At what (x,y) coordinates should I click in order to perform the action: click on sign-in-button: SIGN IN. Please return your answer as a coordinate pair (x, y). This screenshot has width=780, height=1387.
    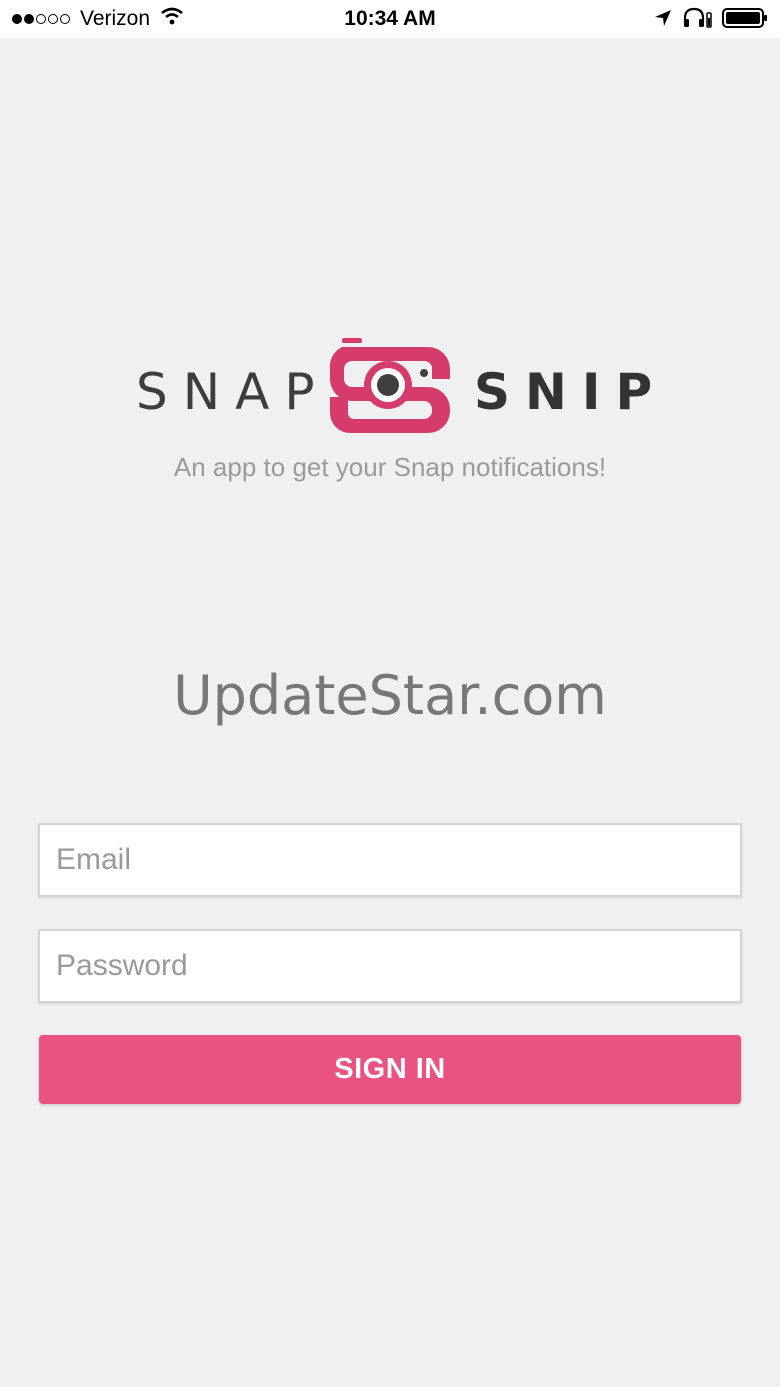
    Looking at the image, I should click on (390, 1069).